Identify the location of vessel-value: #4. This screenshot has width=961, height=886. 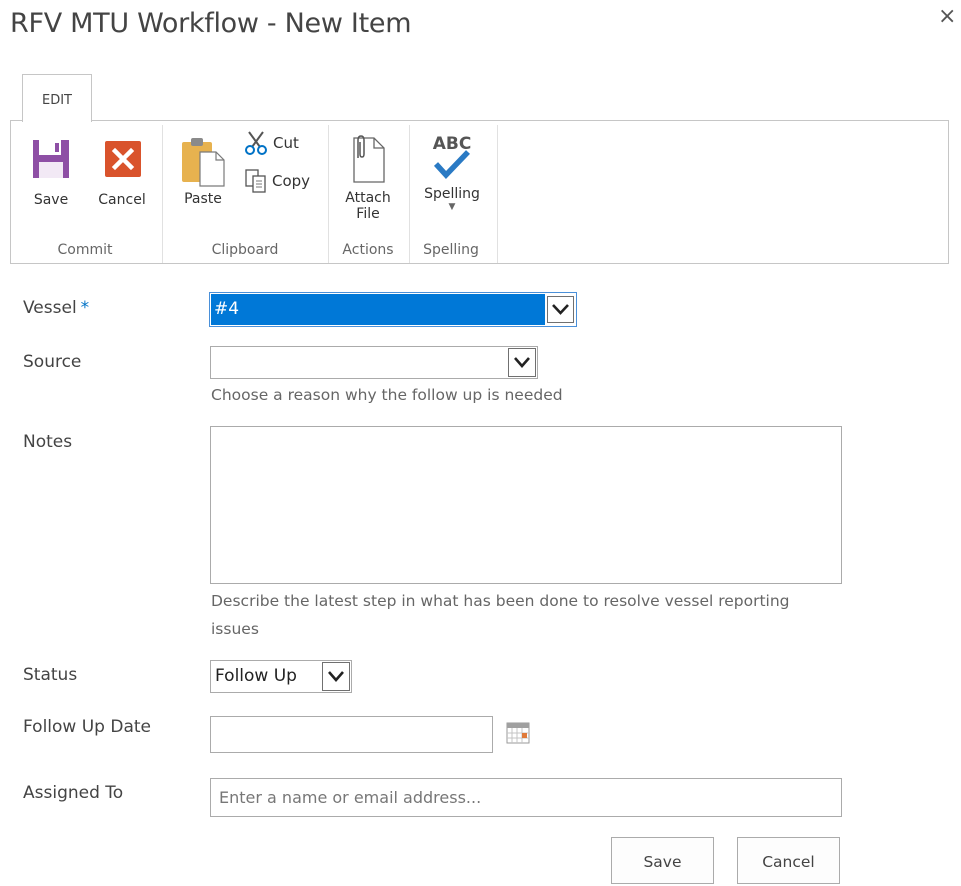
(227, 309).